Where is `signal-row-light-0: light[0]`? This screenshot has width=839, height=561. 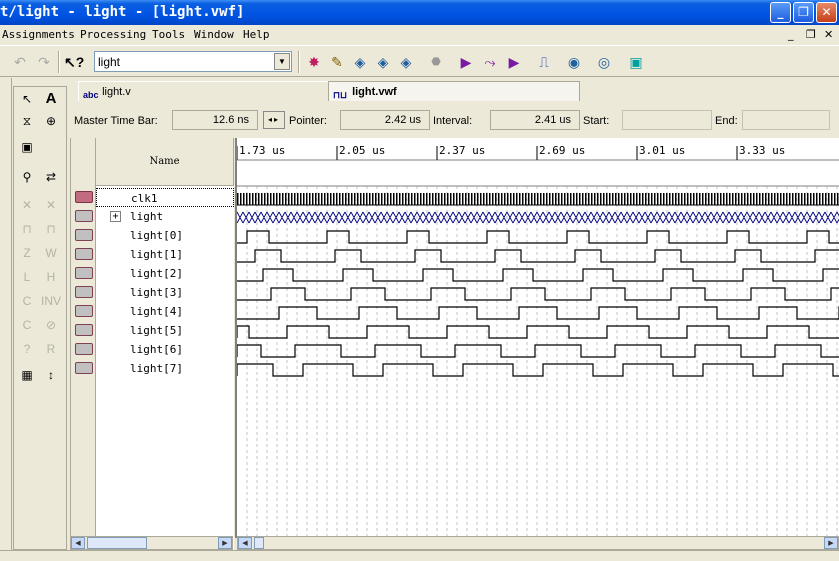 signal-row-light-0: light[0] is located at coordinates (165, 235).